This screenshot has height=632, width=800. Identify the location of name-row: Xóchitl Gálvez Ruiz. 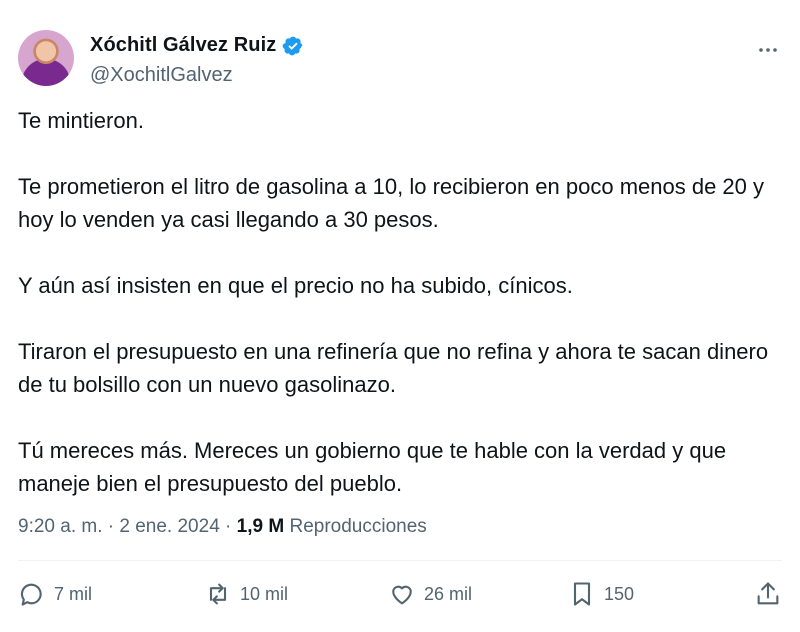
(197, 45).